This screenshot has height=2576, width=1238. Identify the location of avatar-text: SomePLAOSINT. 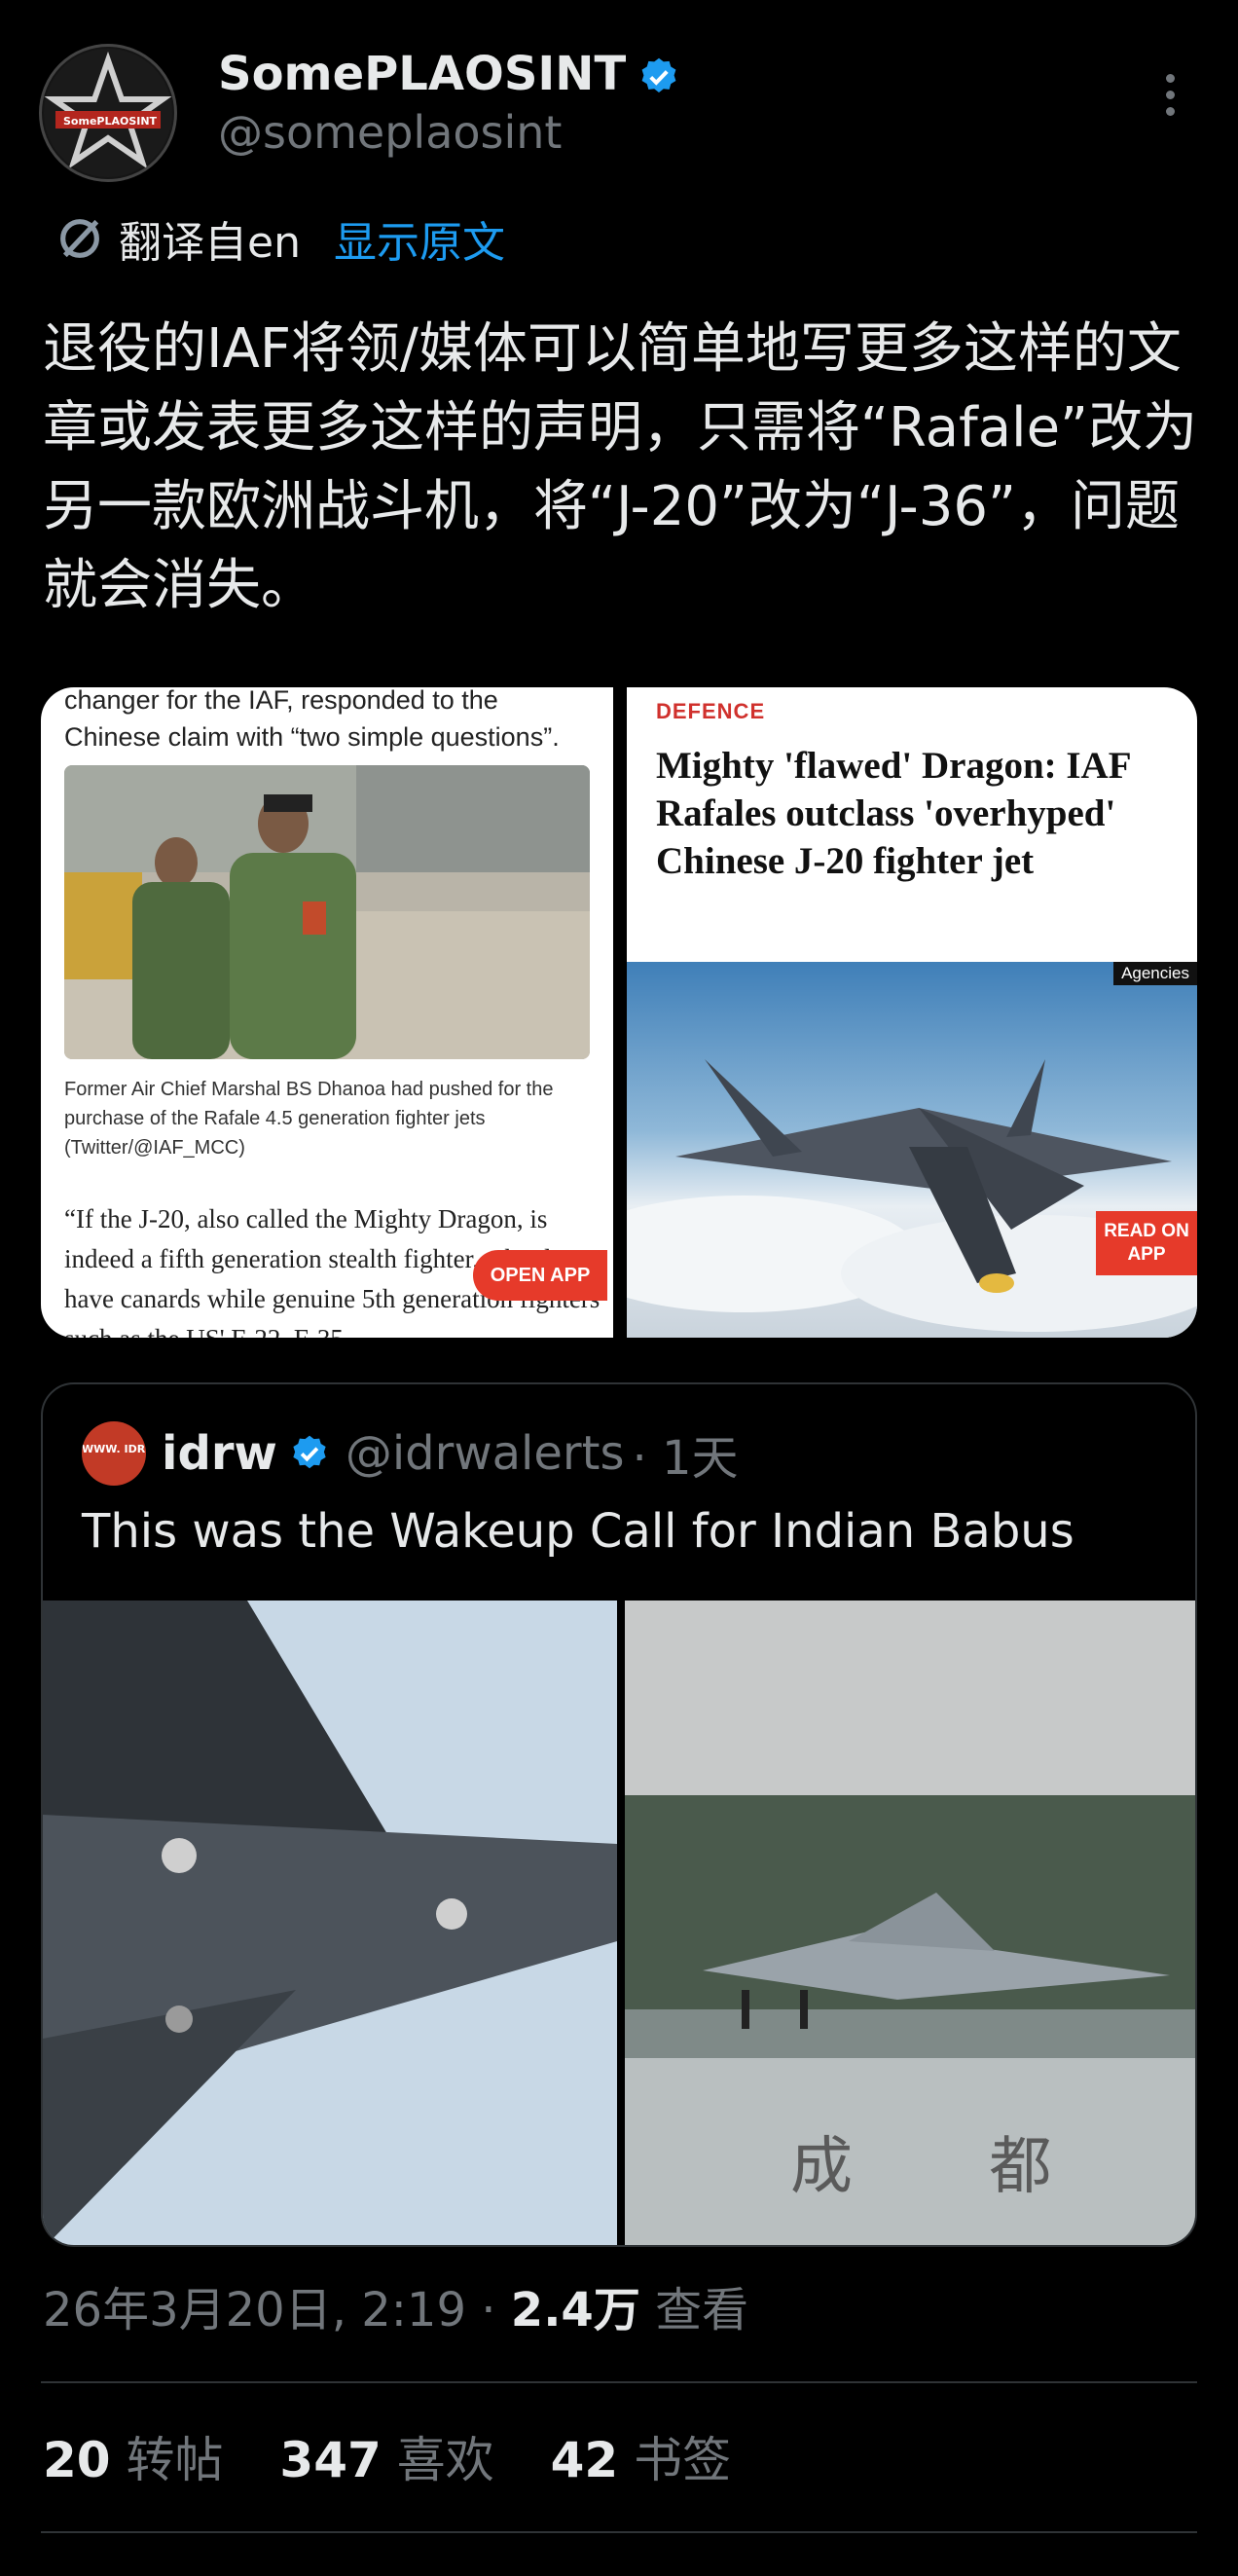
(110, 121).